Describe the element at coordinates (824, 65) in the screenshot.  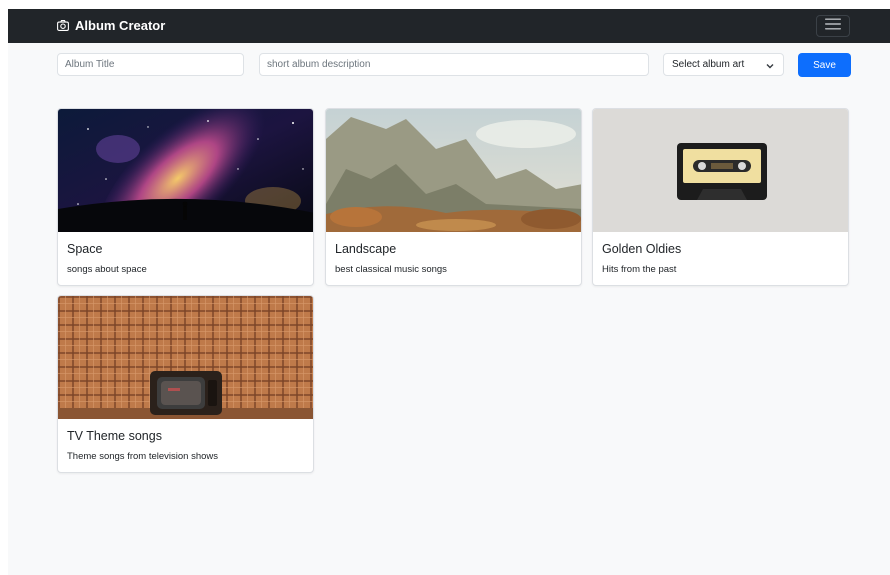
I see `save-button: Save` at that location.